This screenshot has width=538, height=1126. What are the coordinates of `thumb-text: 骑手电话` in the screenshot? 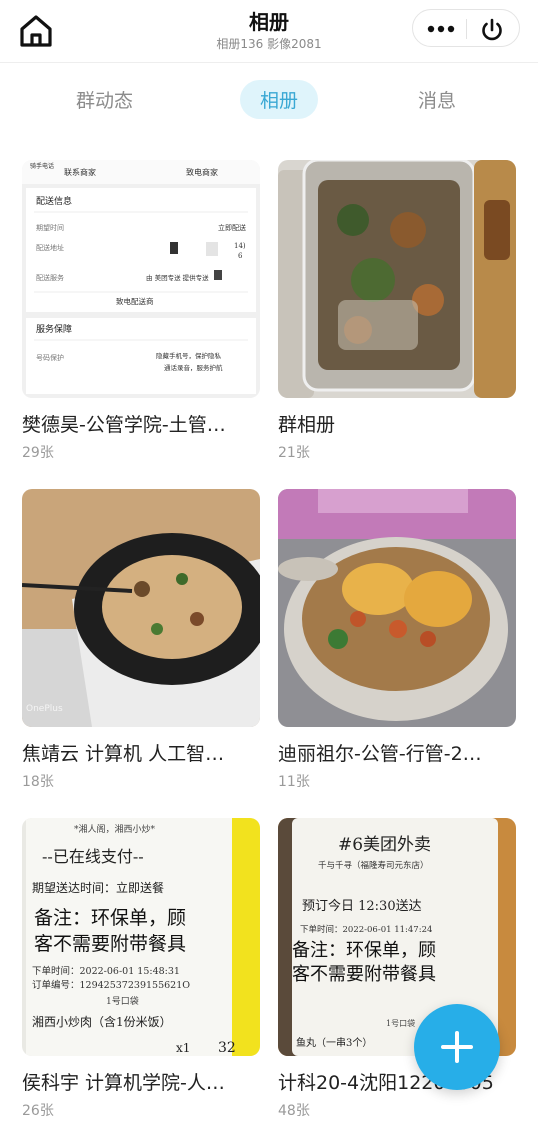 It's located at (42, 166).